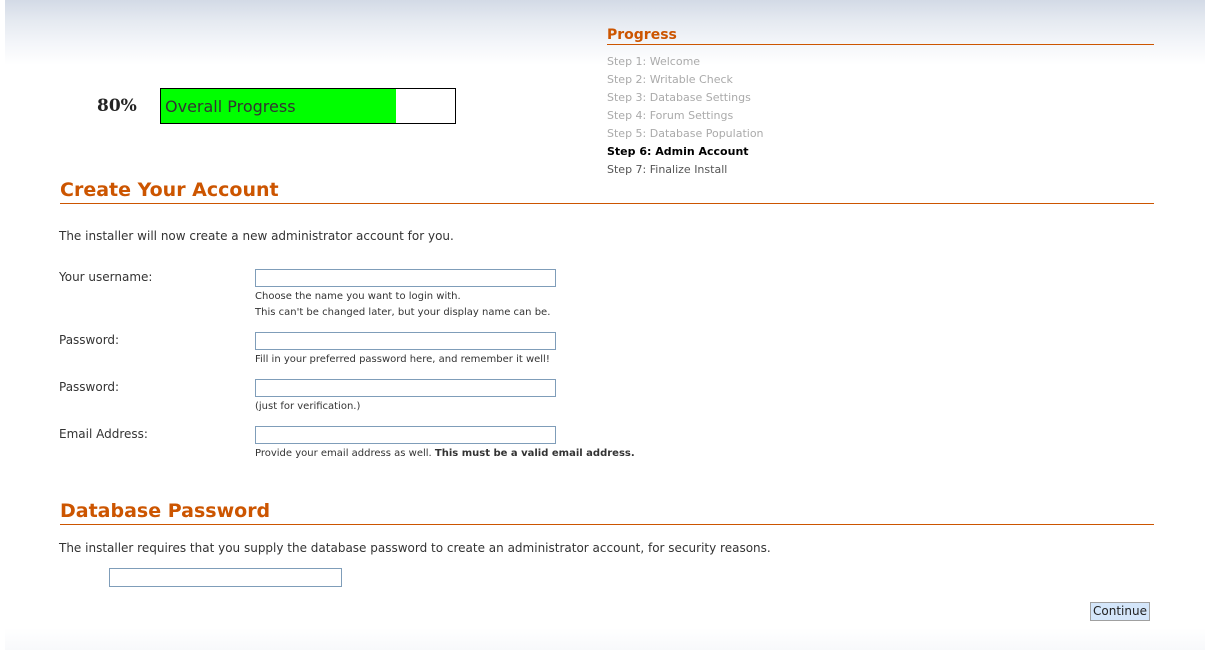 This screenshot has width=1210, height=650. Describe the element at coordinates (1120, 611) in the screenshot. I see `continue-button: Continue` at that location.